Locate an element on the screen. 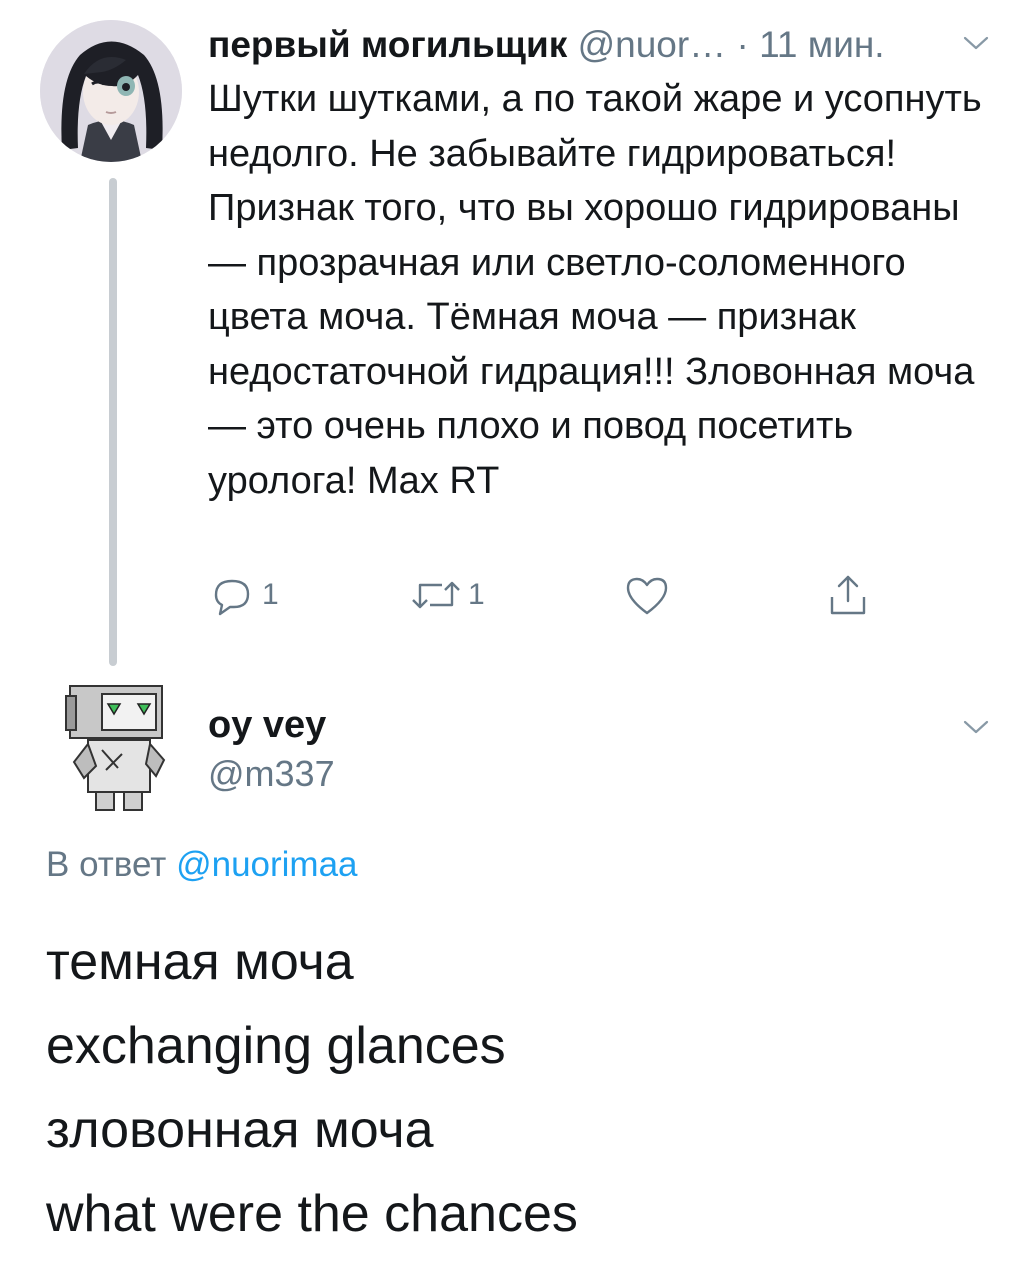  reply-author-handle: @m337 is located at coordinates (271, 774).